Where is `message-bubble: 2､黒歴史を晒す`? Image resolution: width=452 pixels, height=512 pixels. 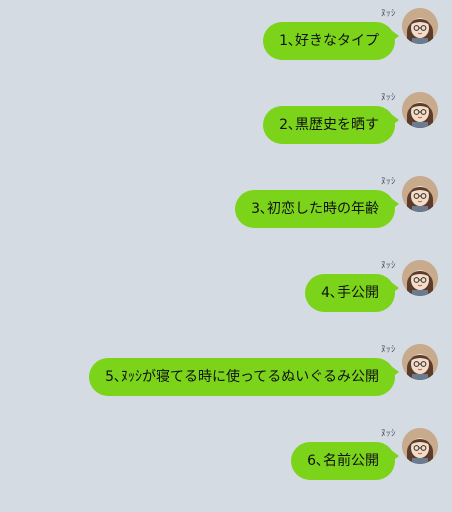 message-bubble: 2､黒歴史を晒す is located at coordinates (329, 125).